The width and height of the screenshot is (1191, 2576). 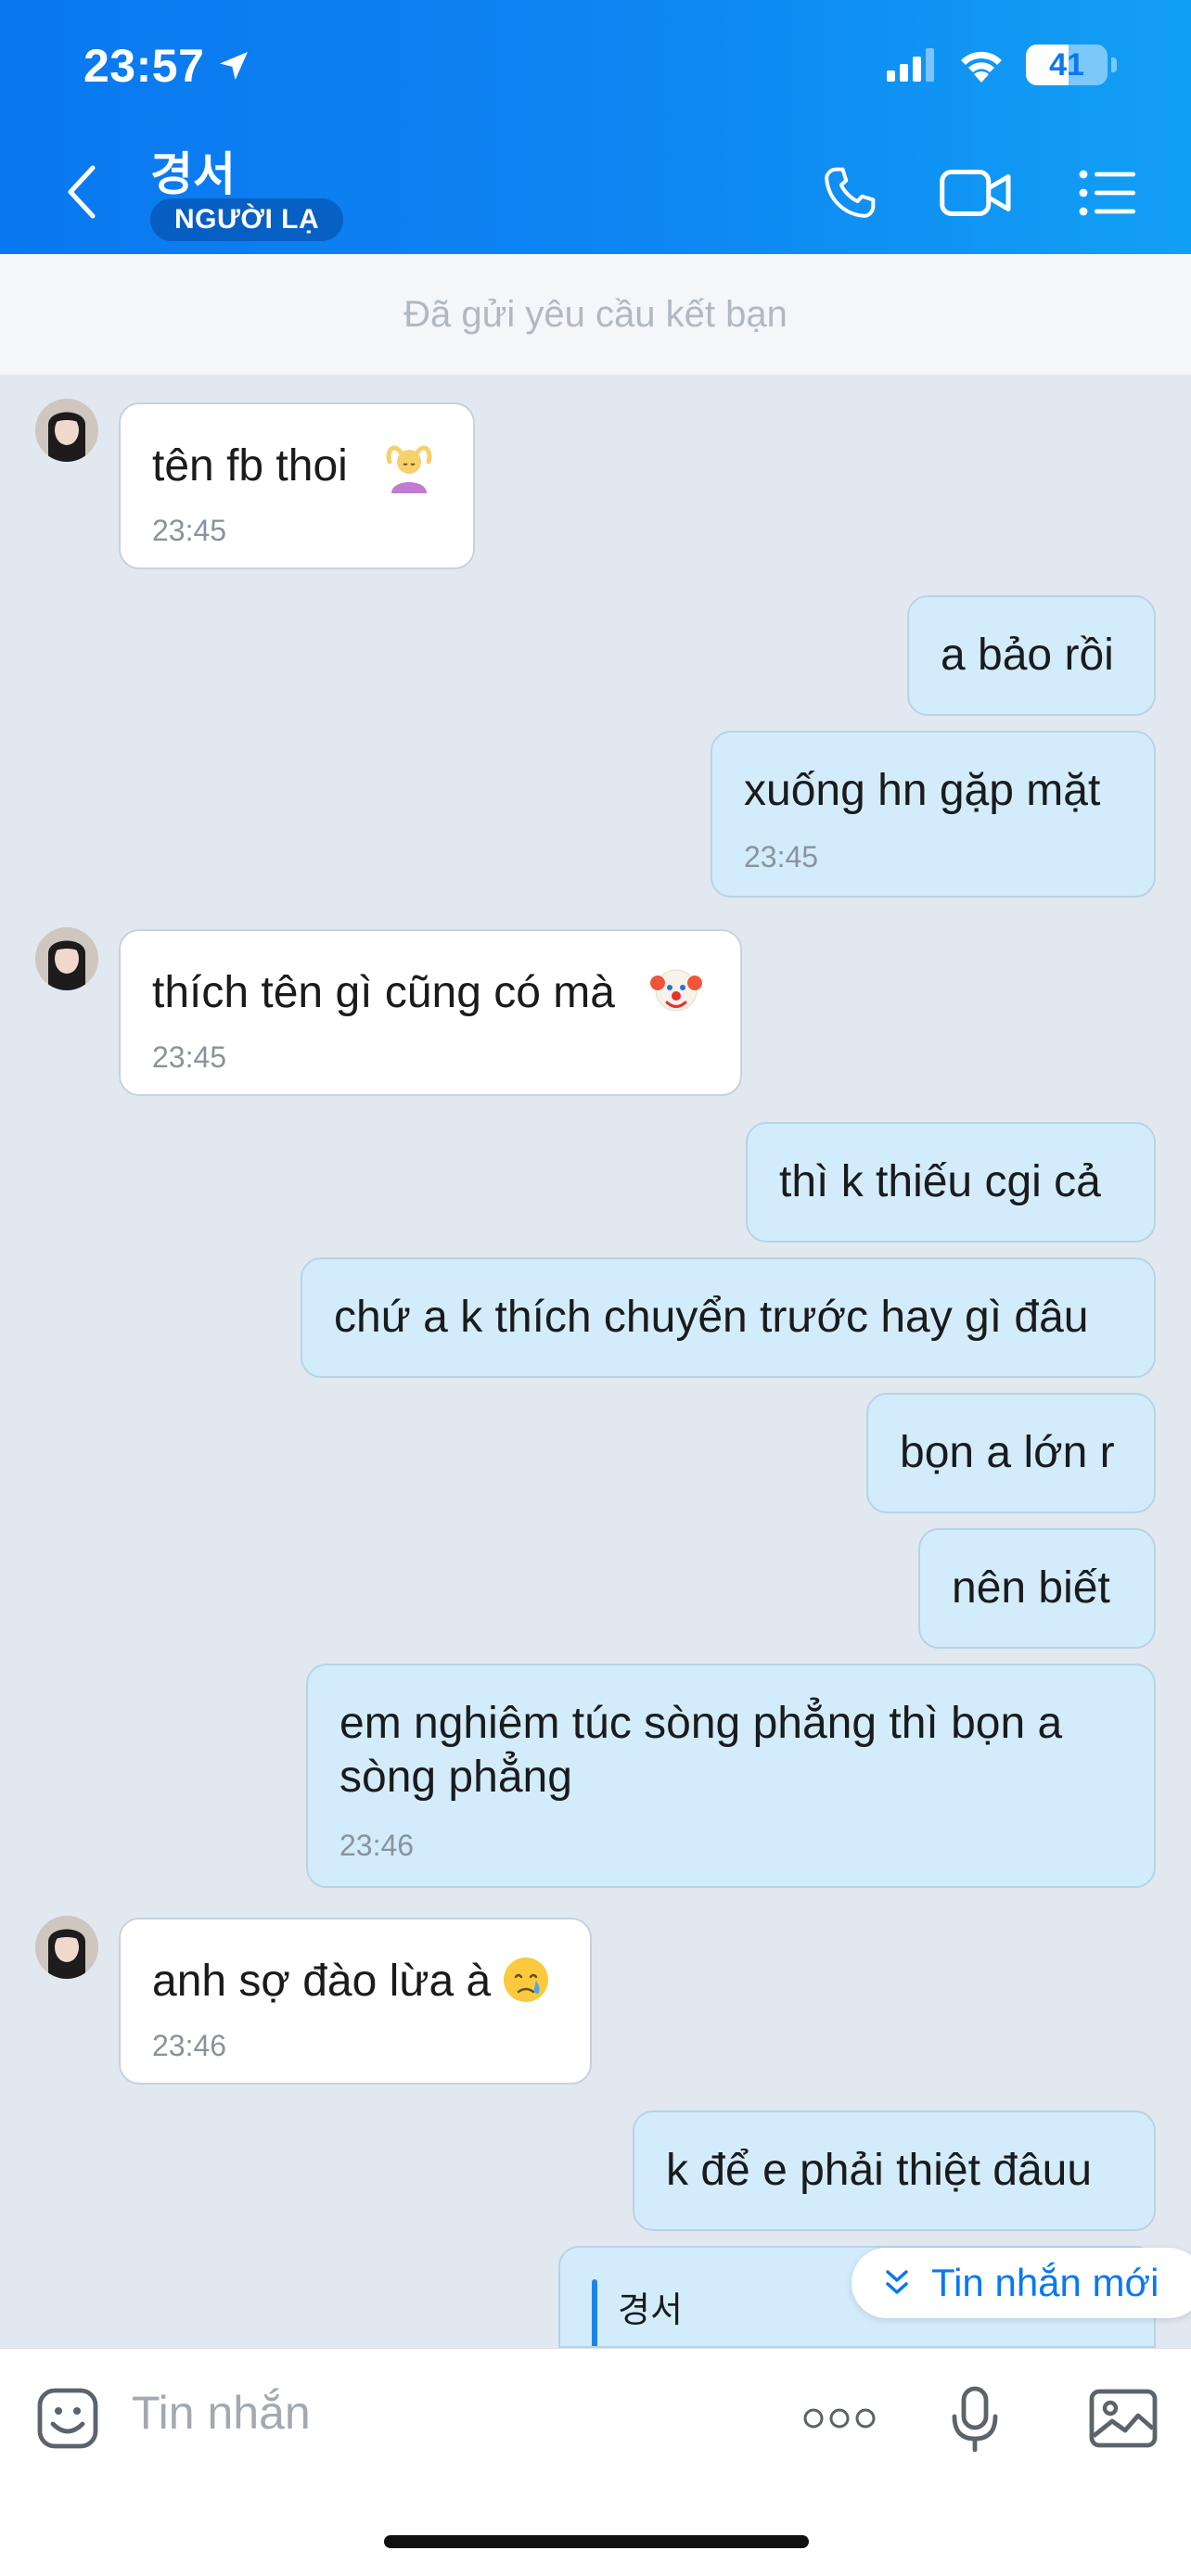 I want to click on message-text: bọn a lớn r, so click(x=1007, y=1452).